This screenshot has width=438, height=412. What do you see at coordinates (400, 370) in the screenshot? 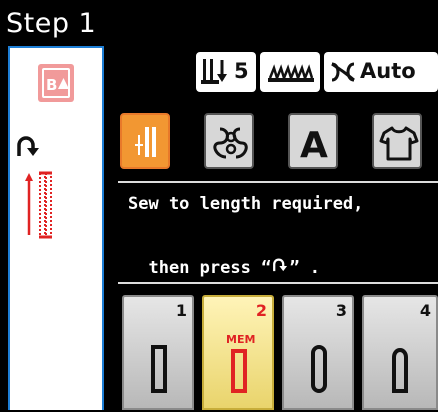
I see `keyhole-buttonhole-pattern-icon` at bounding box center [400, 370].